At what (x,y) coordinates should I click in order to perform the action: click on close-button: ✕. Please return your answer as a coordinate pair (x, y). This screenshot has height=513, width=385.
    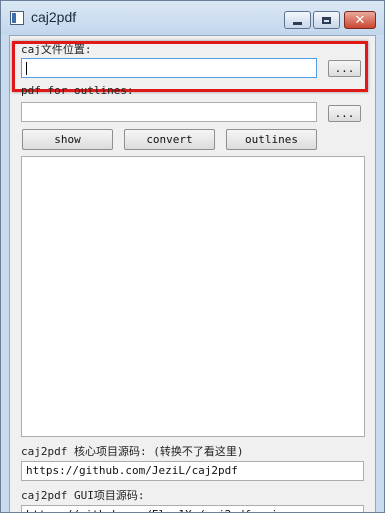
    Looking at the image, I should click on (360, 20).